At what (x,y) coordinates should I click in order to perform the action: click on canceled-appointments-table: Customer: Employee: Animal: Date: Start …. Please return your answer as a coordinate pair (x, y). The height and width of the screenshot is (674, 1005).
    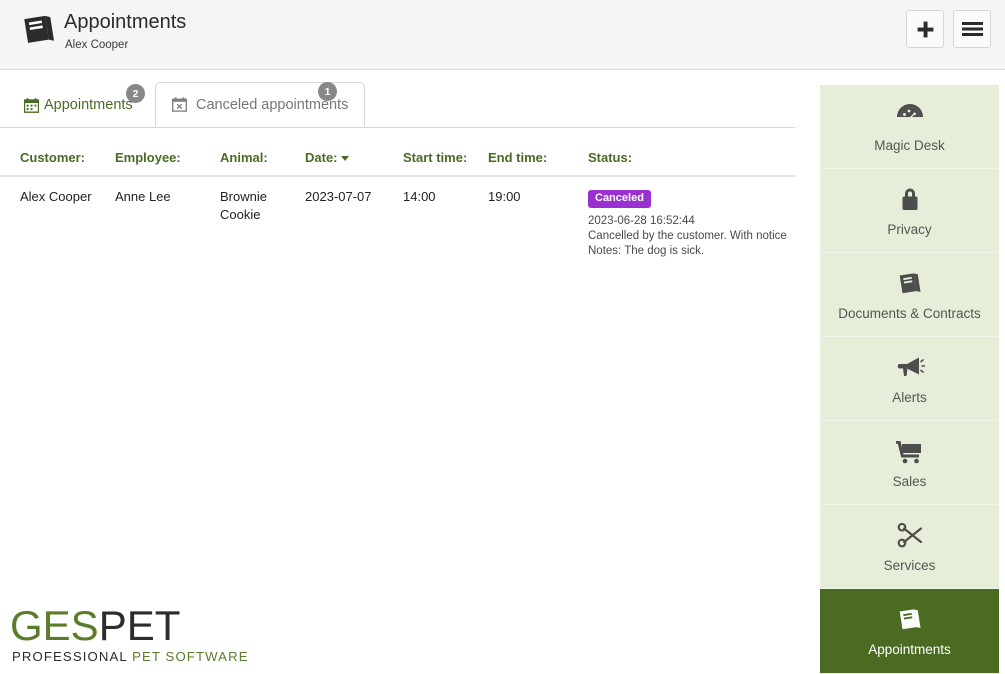
    Looking at the image, I should click on (397, 202).